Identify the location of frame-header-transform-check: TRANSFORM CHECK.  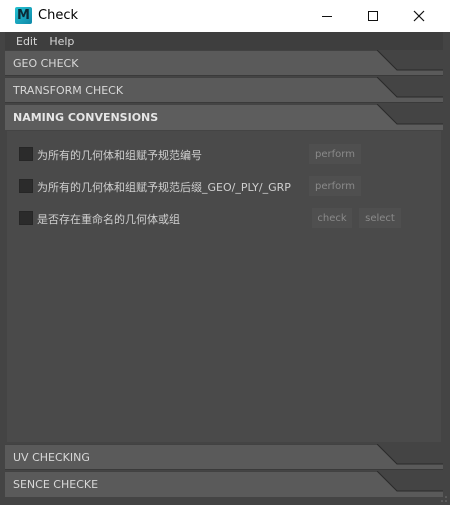
(224, 90).